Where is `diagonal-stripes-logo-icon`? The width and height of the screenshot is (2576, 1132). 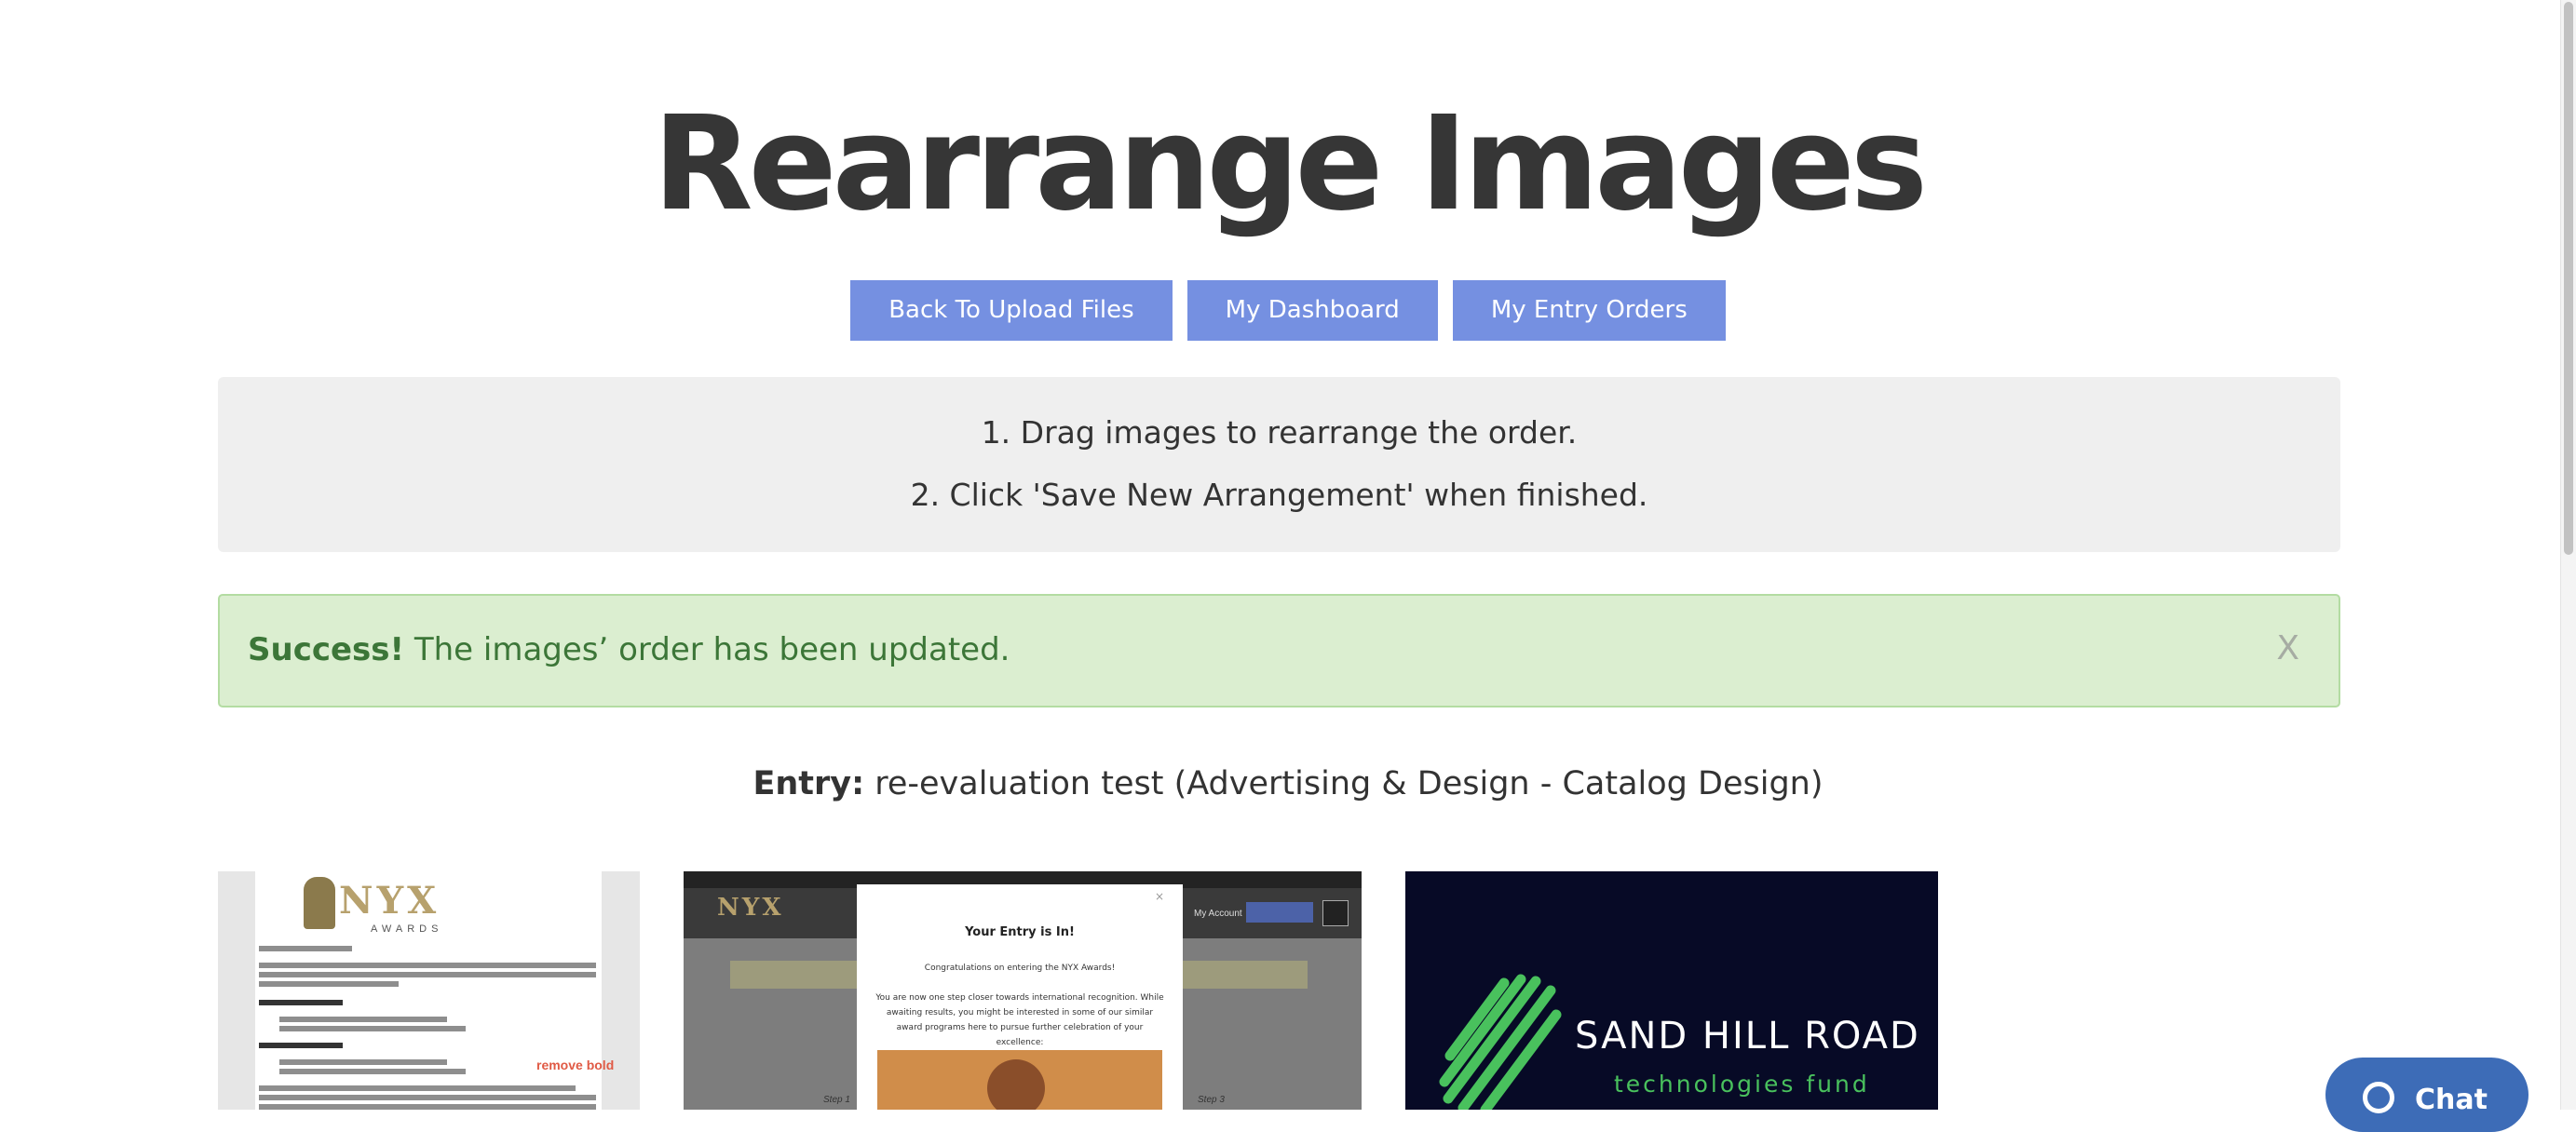 diagonal-stripes-logo-icon is located at coordinates (1500, 1042).